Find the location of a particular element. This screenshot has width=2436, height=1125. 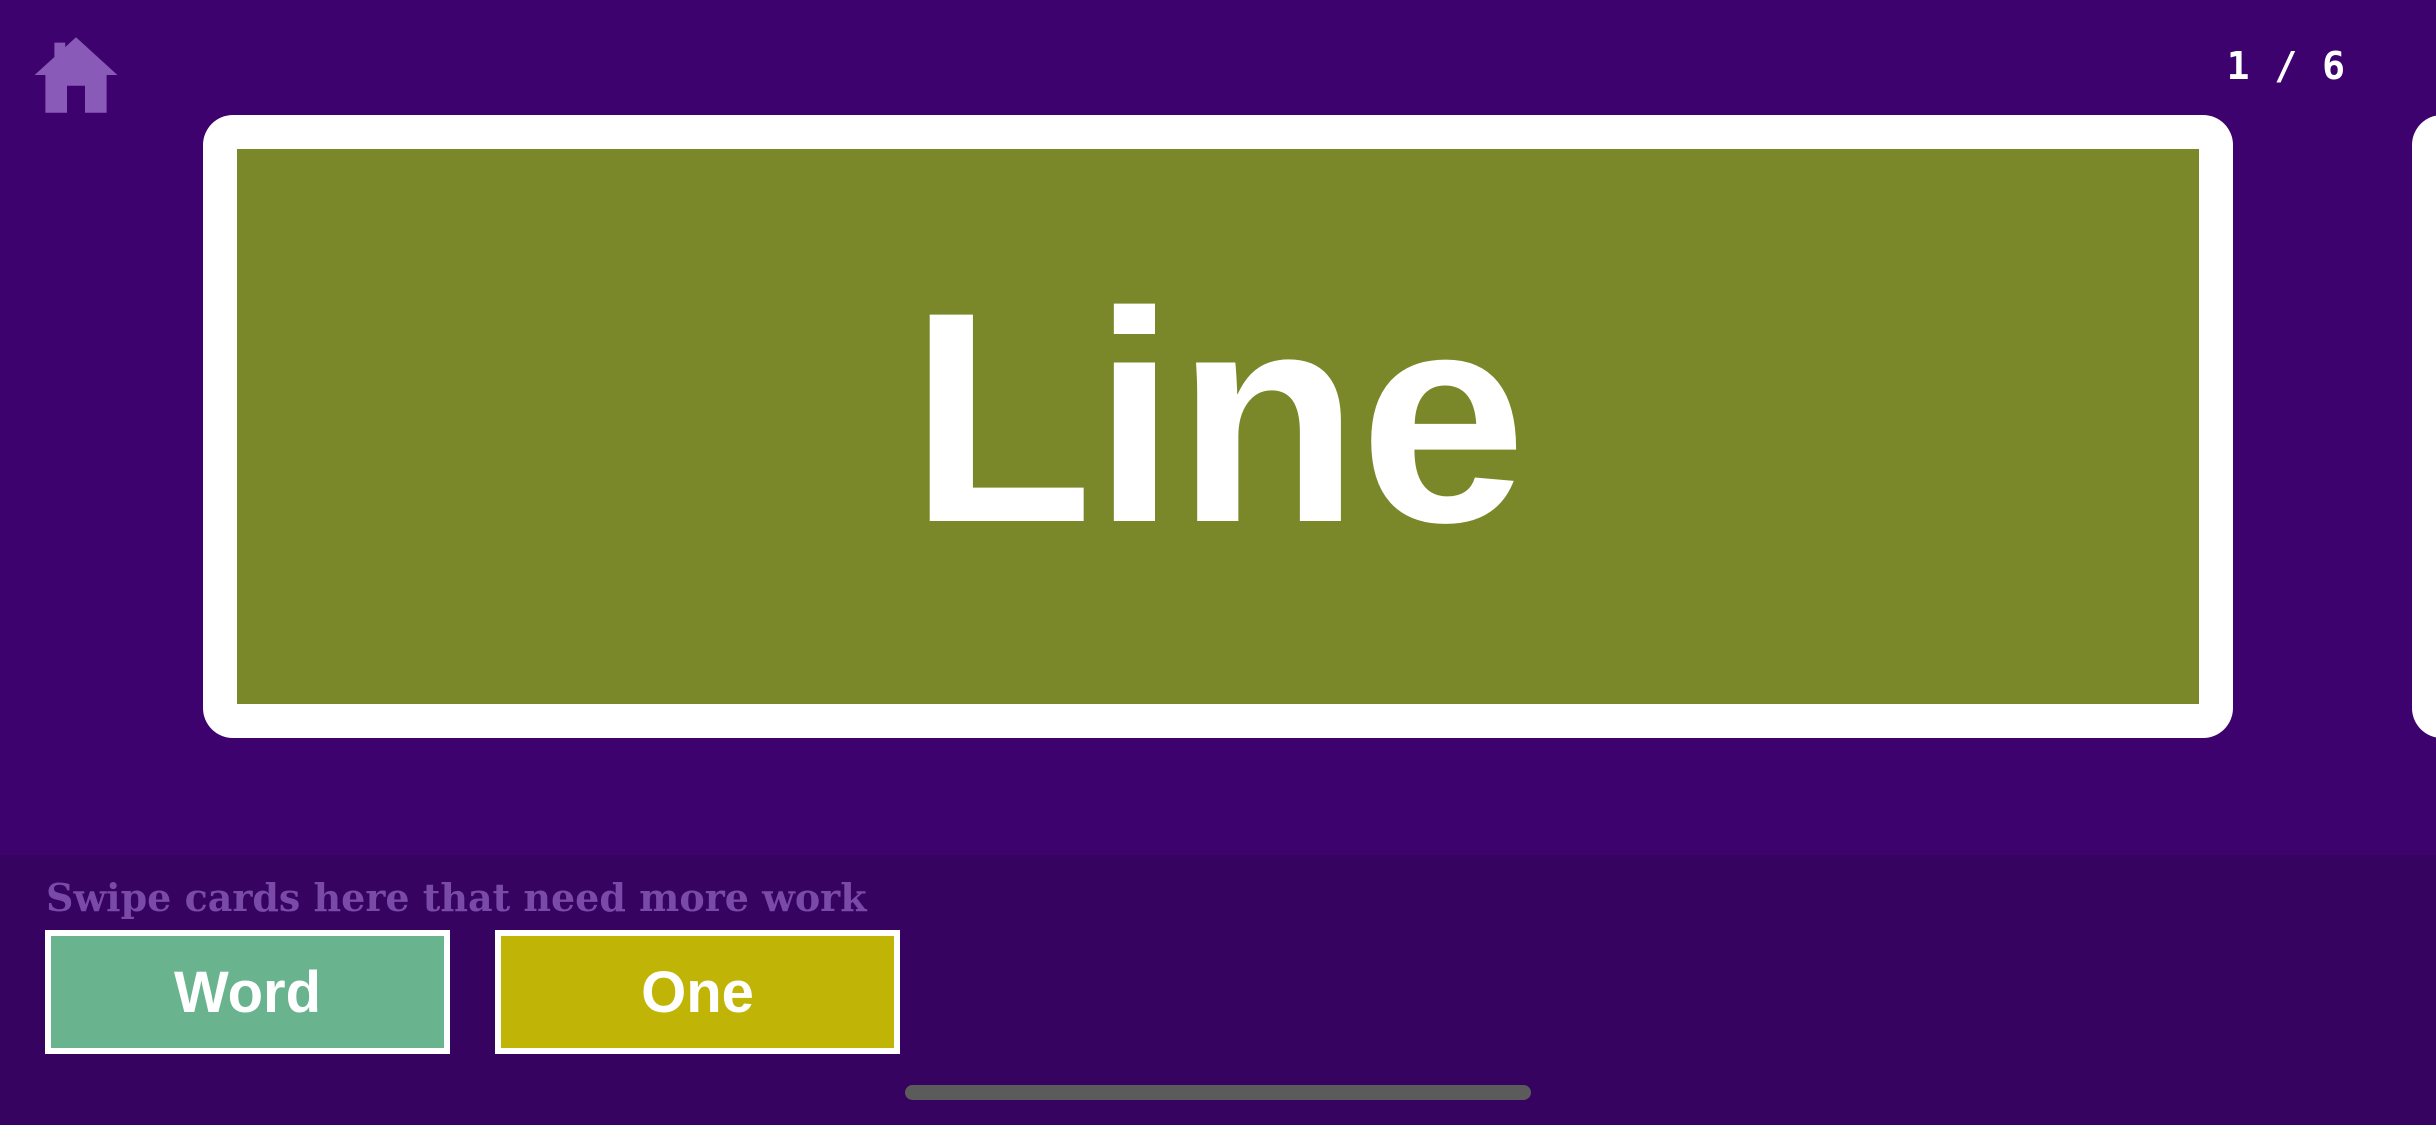

home-button is located at coordinates (76, 75).